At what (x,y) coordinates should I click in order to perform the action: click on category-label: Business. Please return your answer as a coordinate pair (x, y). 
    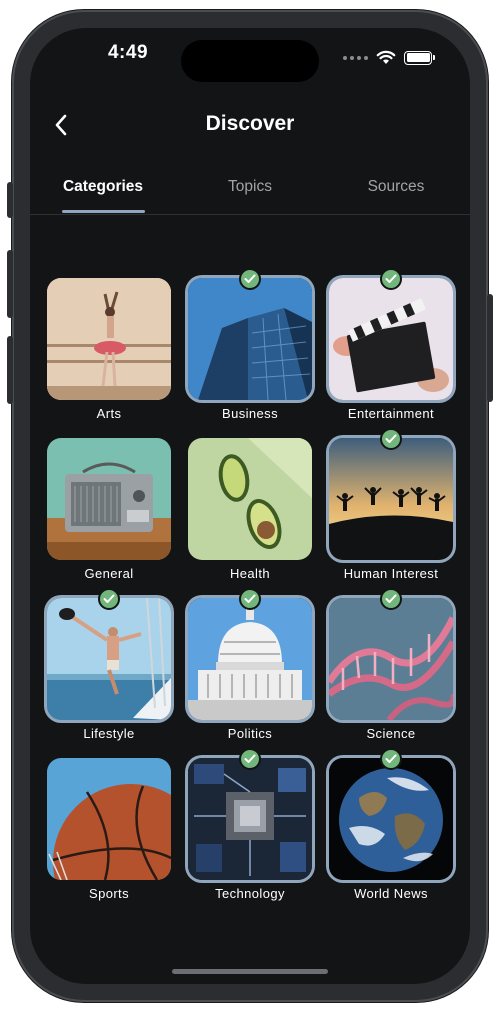
    Looking at the image, I should click on (250, 413).